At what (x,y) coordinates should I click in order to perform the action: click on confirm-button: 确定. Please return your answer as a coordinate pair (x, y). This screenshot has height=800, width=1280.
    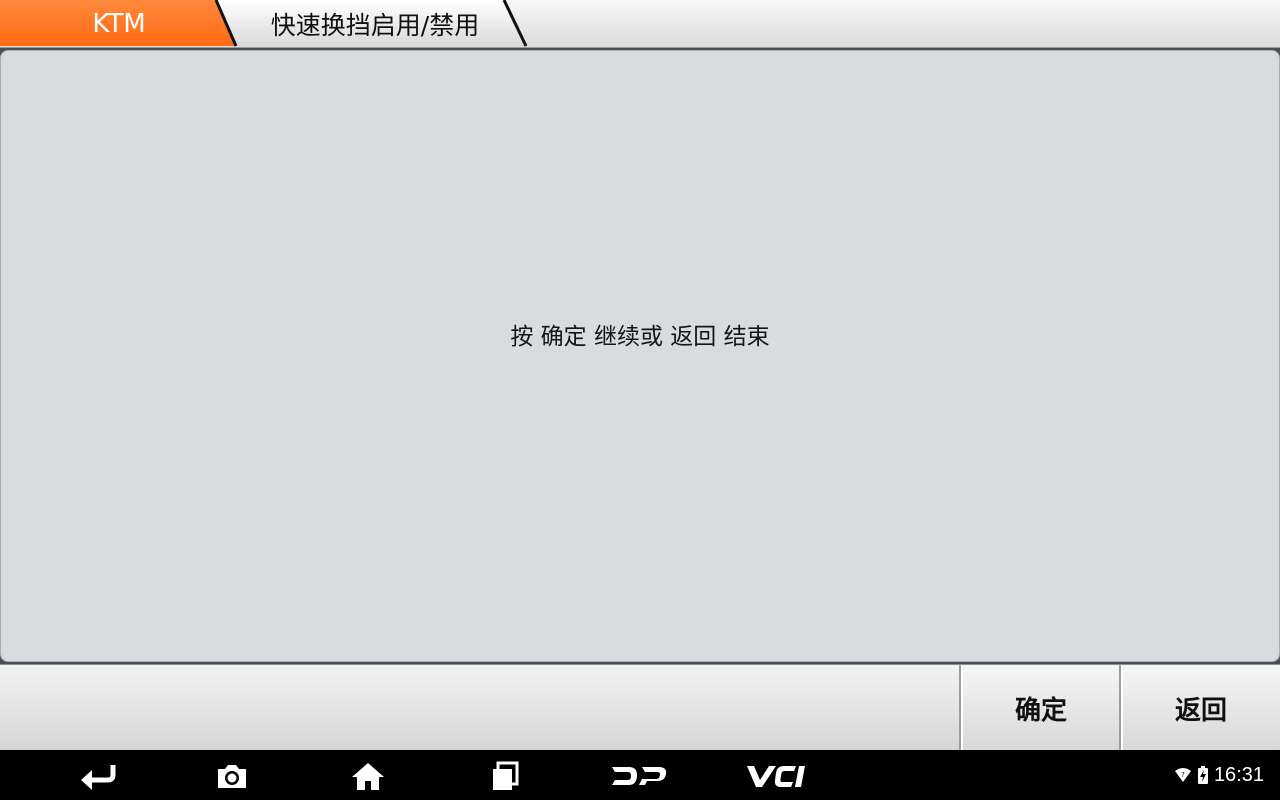
    Looking at the image, I should click on (1039, 708).